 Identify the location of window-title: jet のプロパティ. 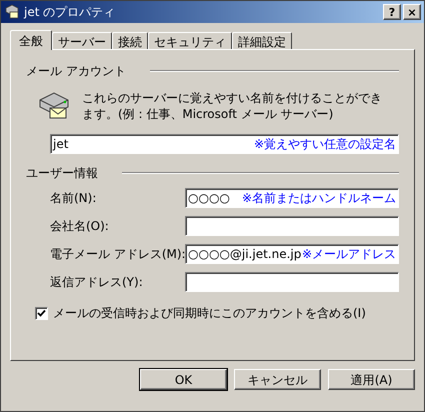
(70, 12).